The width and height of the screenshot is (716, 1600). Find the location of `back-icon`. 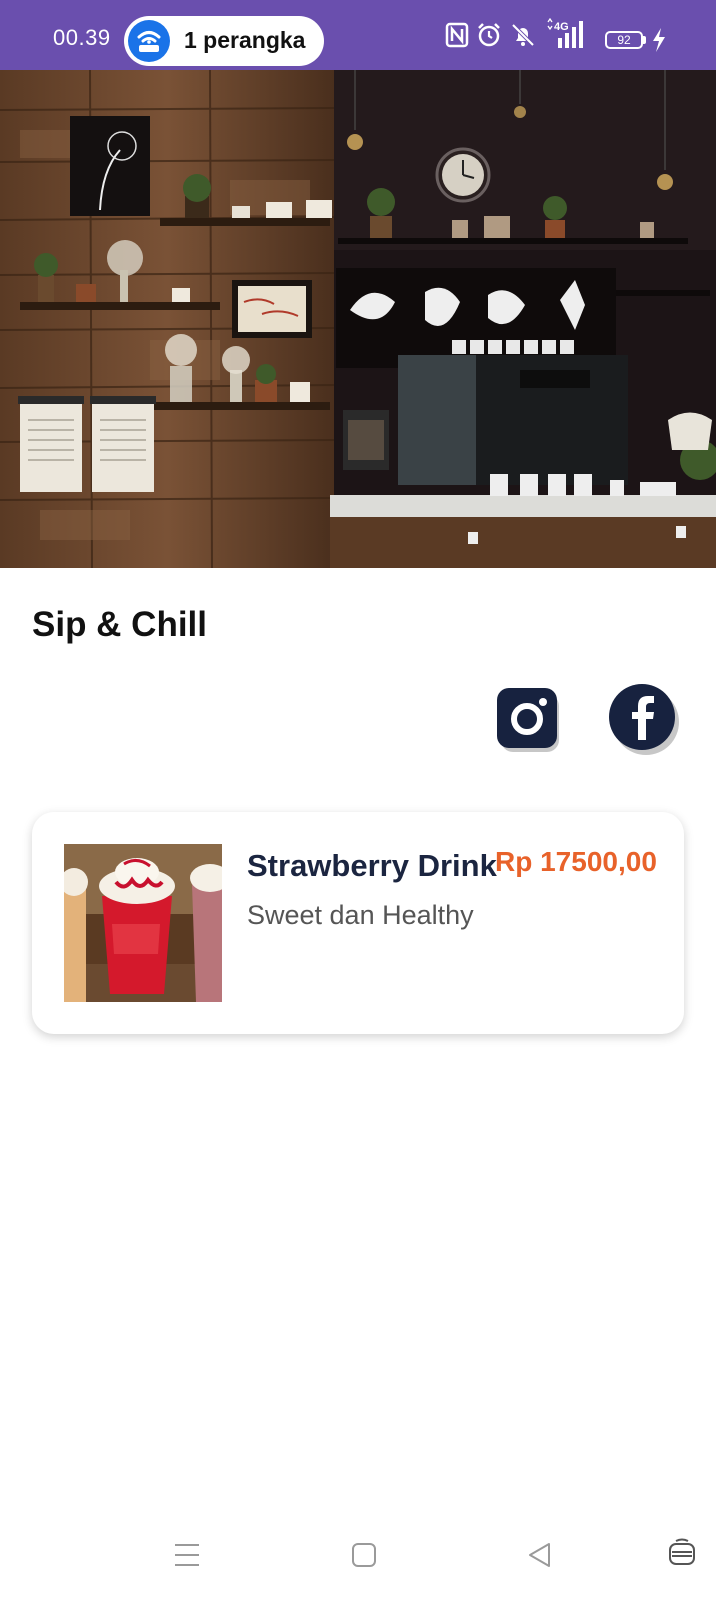

back-icon is located at coordinates (540, 1557).